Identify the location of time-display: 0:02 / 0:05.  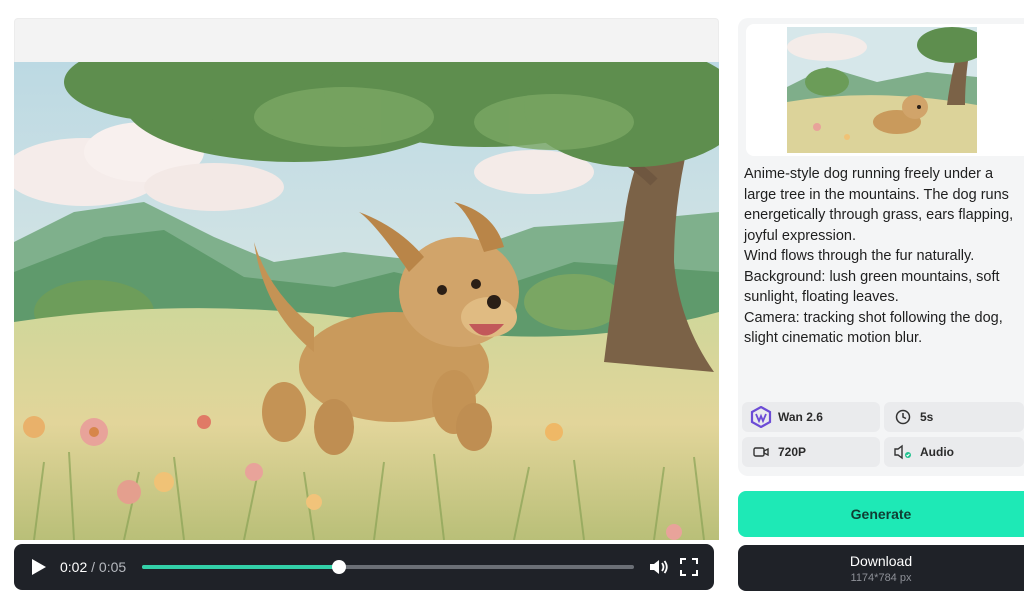
(93, 567).